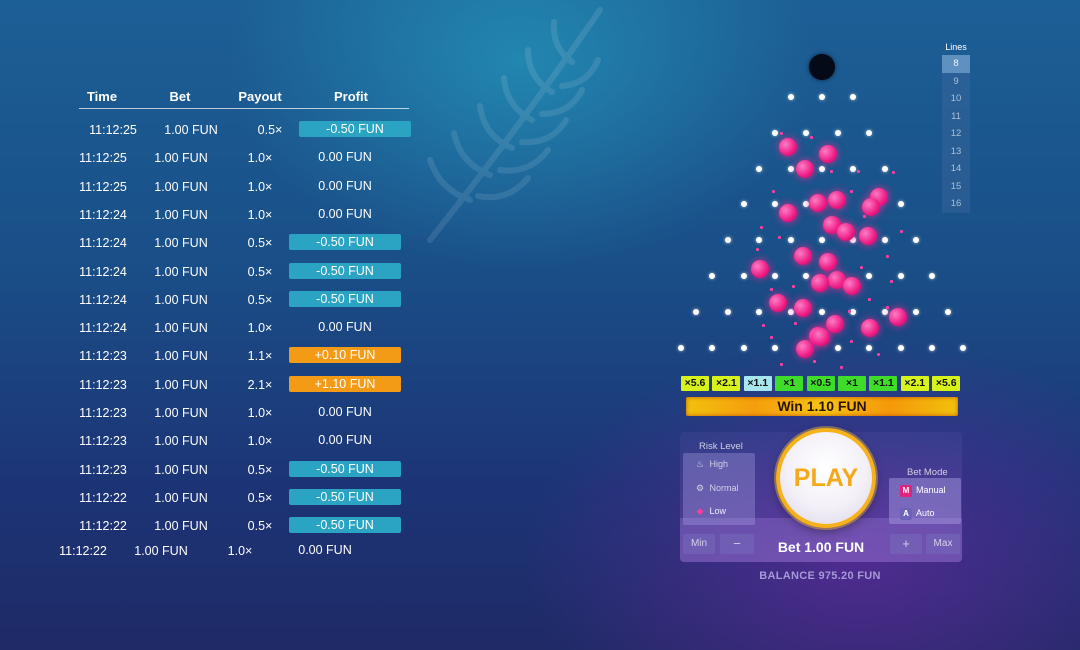 The height and width of the screenshot is (650, 1080). I want to click on lines-option: 16, so click(956, 204).